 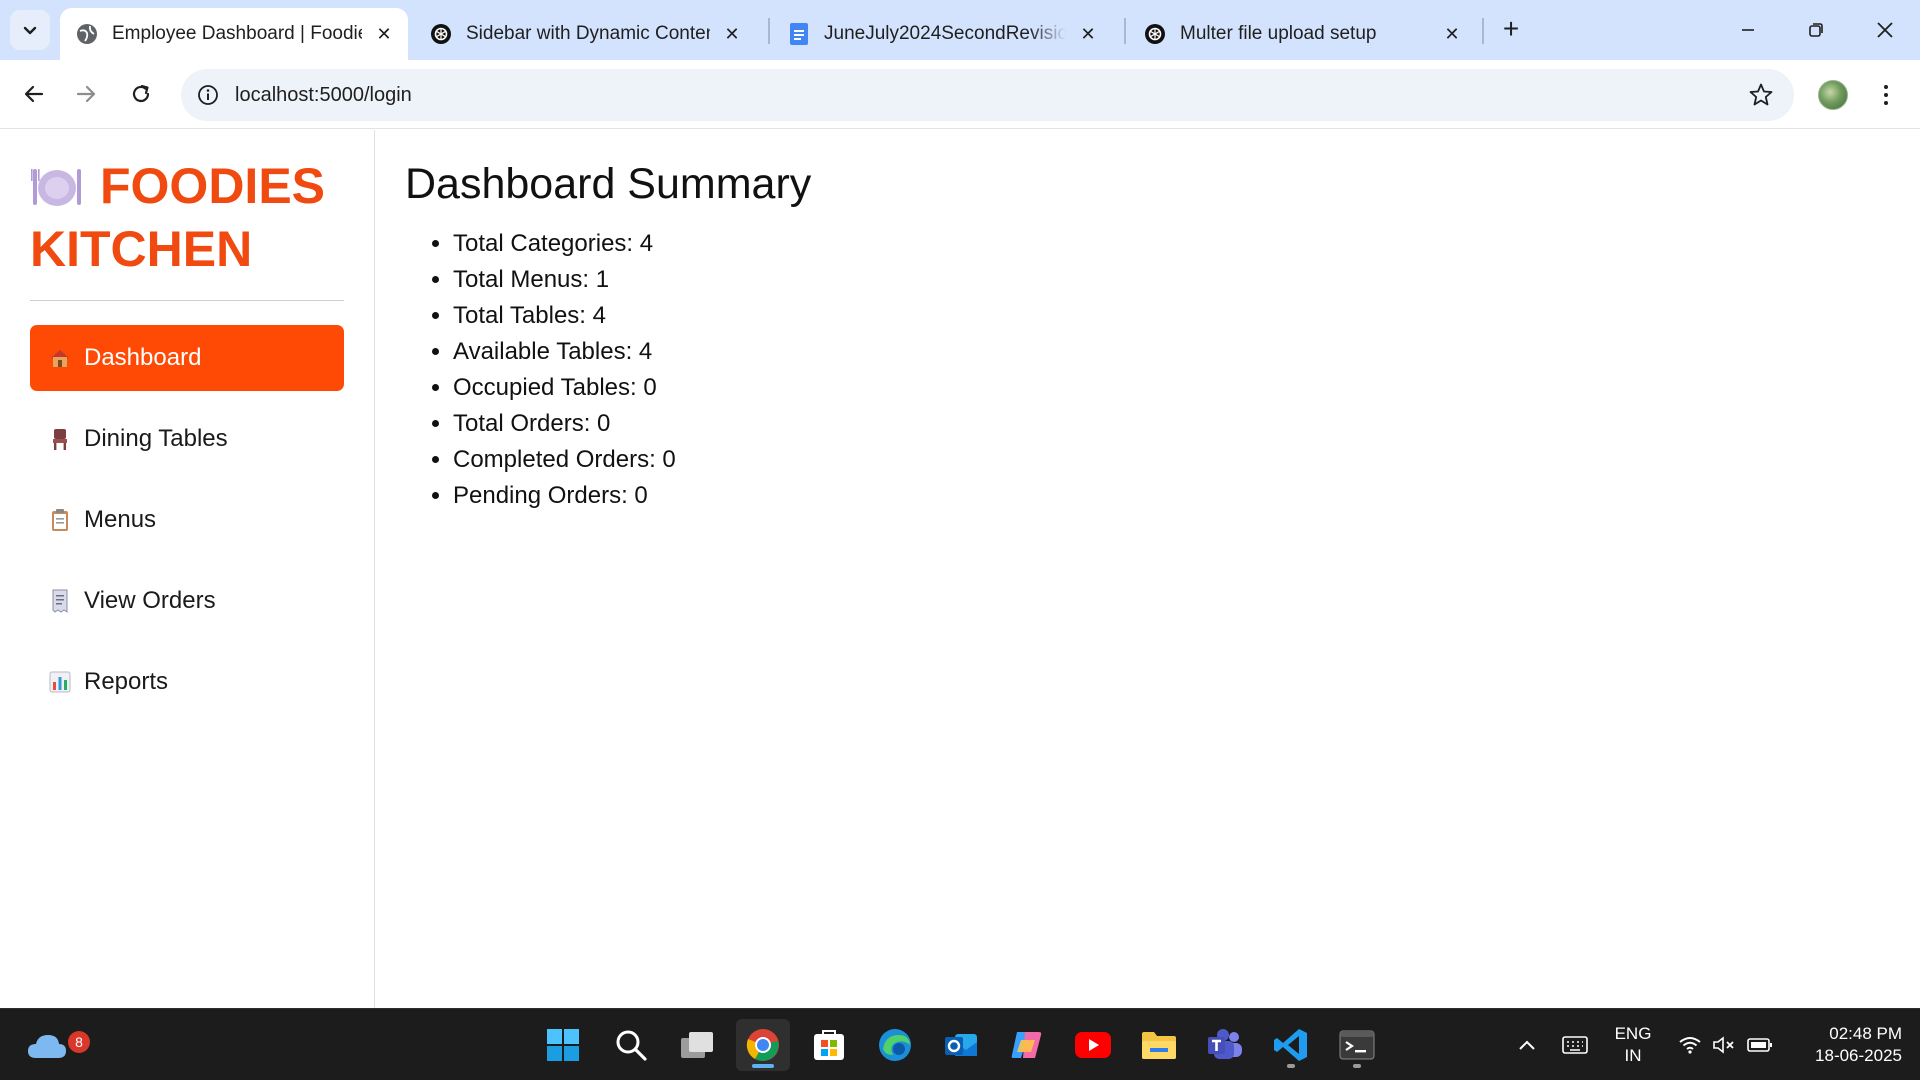 I want to click on edge-icon, so click(x=895, y=1045).